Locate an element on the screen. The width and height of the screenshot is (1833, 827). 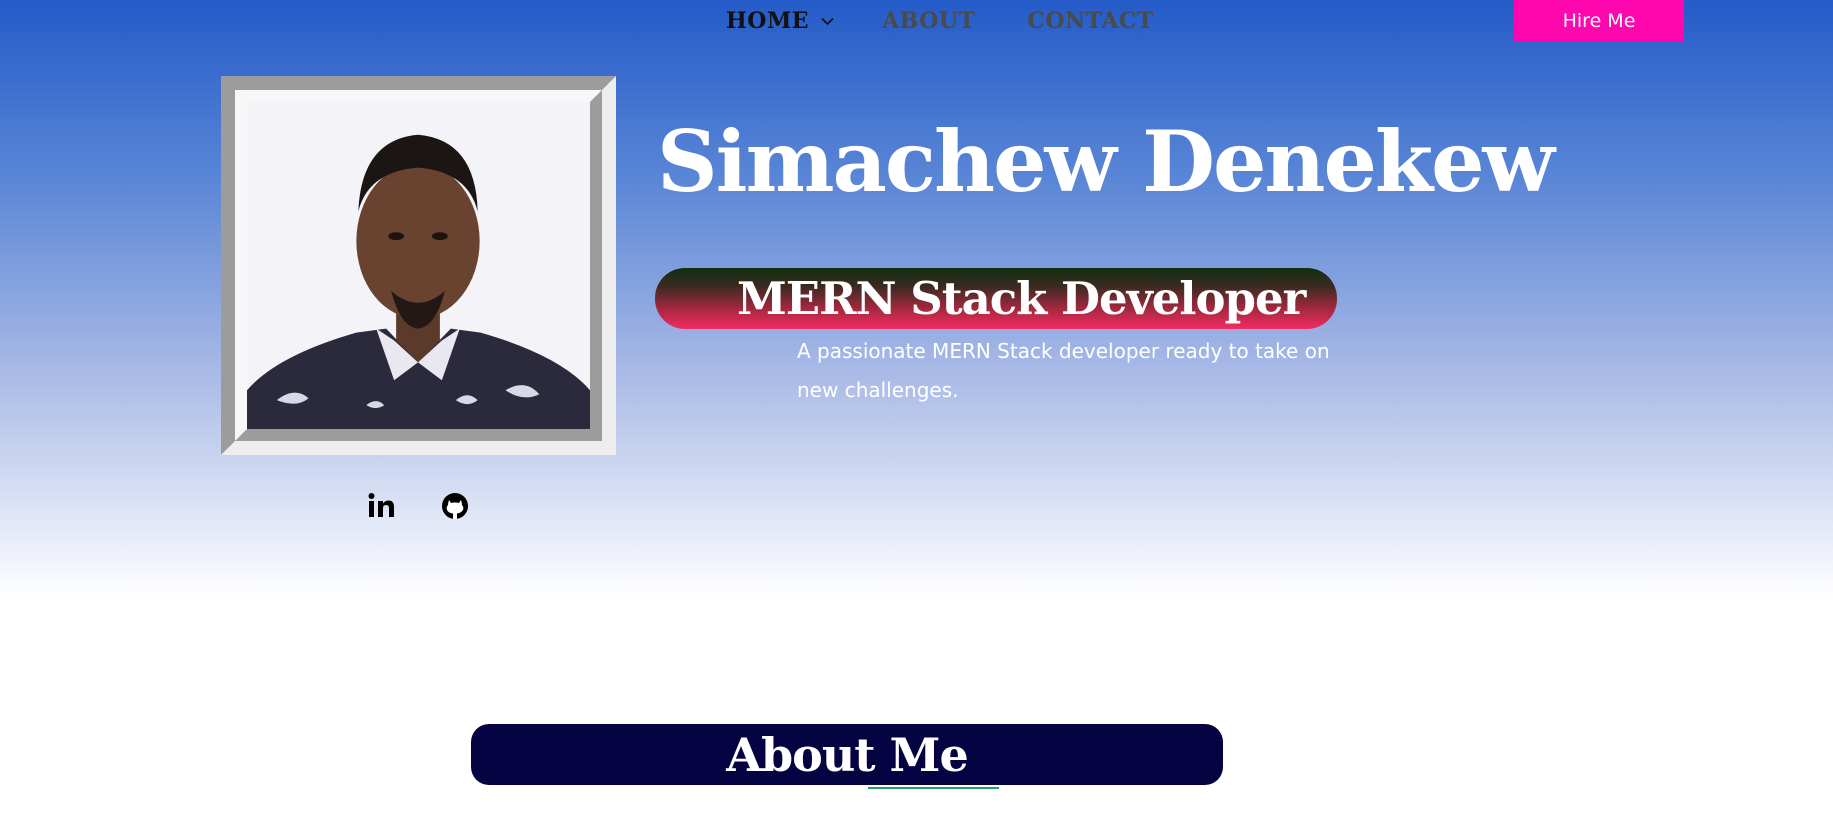
about-title: About Me is located at coordinates (847, 754).